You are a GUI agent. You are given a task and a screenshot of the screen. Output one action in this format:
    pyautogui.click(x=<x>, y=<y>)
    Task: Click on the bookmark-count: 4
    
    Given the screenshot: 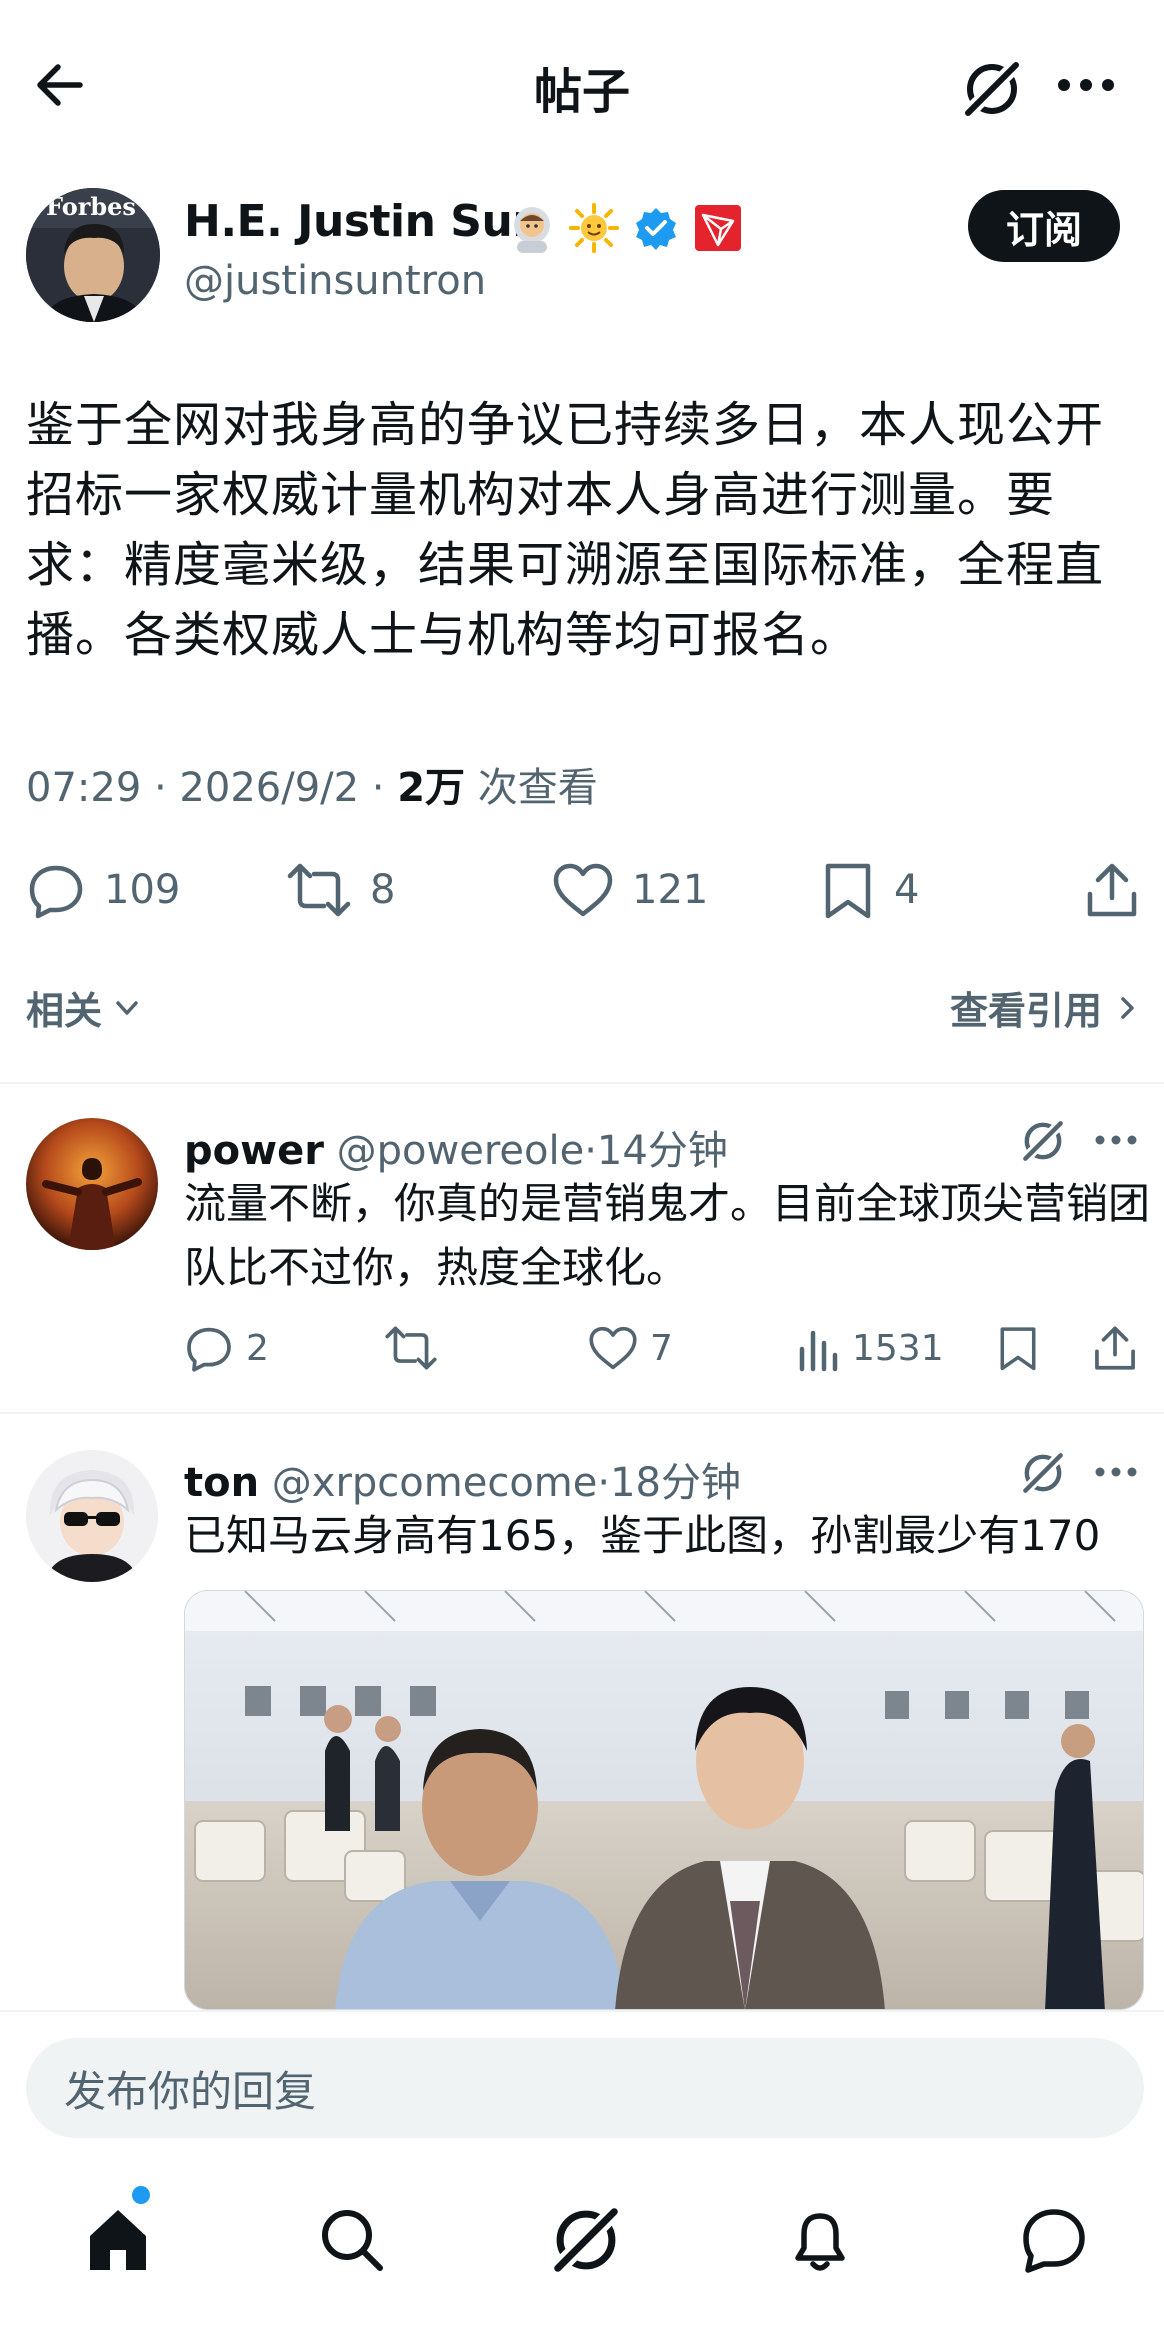 What is the action you would take?
    pyautogui.click(x=907, y=890)
    